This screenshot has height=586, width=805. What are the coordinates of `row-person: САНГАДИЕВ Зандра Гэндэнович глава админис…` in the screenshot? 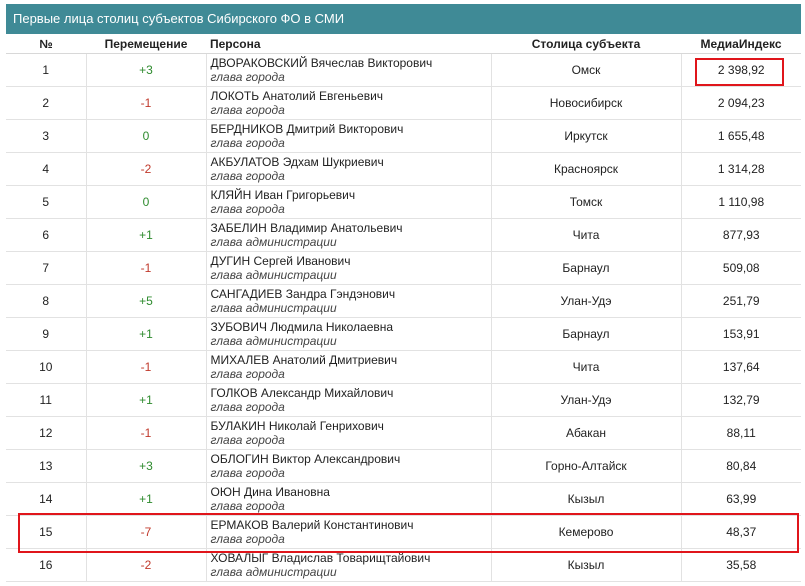 It's located at (349, 301).